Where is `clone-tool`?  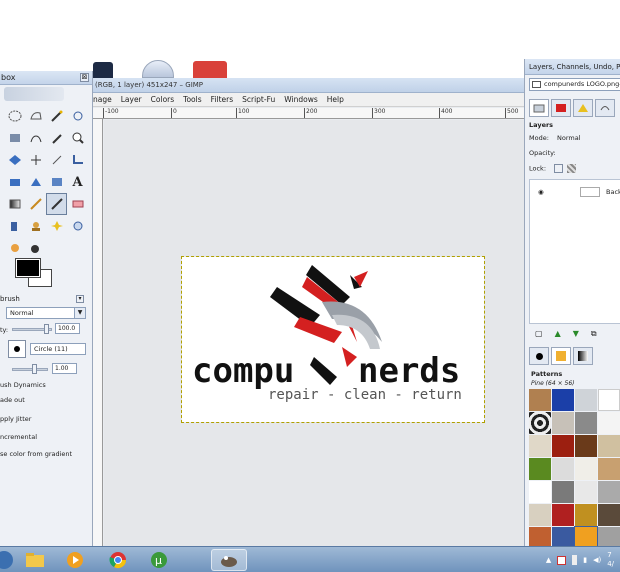
clone-tool is located at coordinates (35, 226).